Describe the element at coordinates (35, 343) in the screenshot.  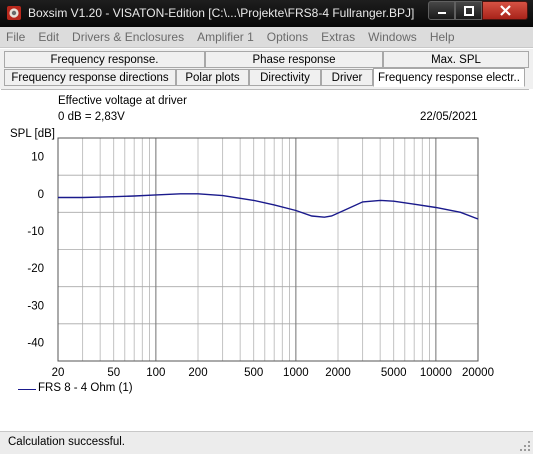
I see `y-tick-label: -40` at that location.